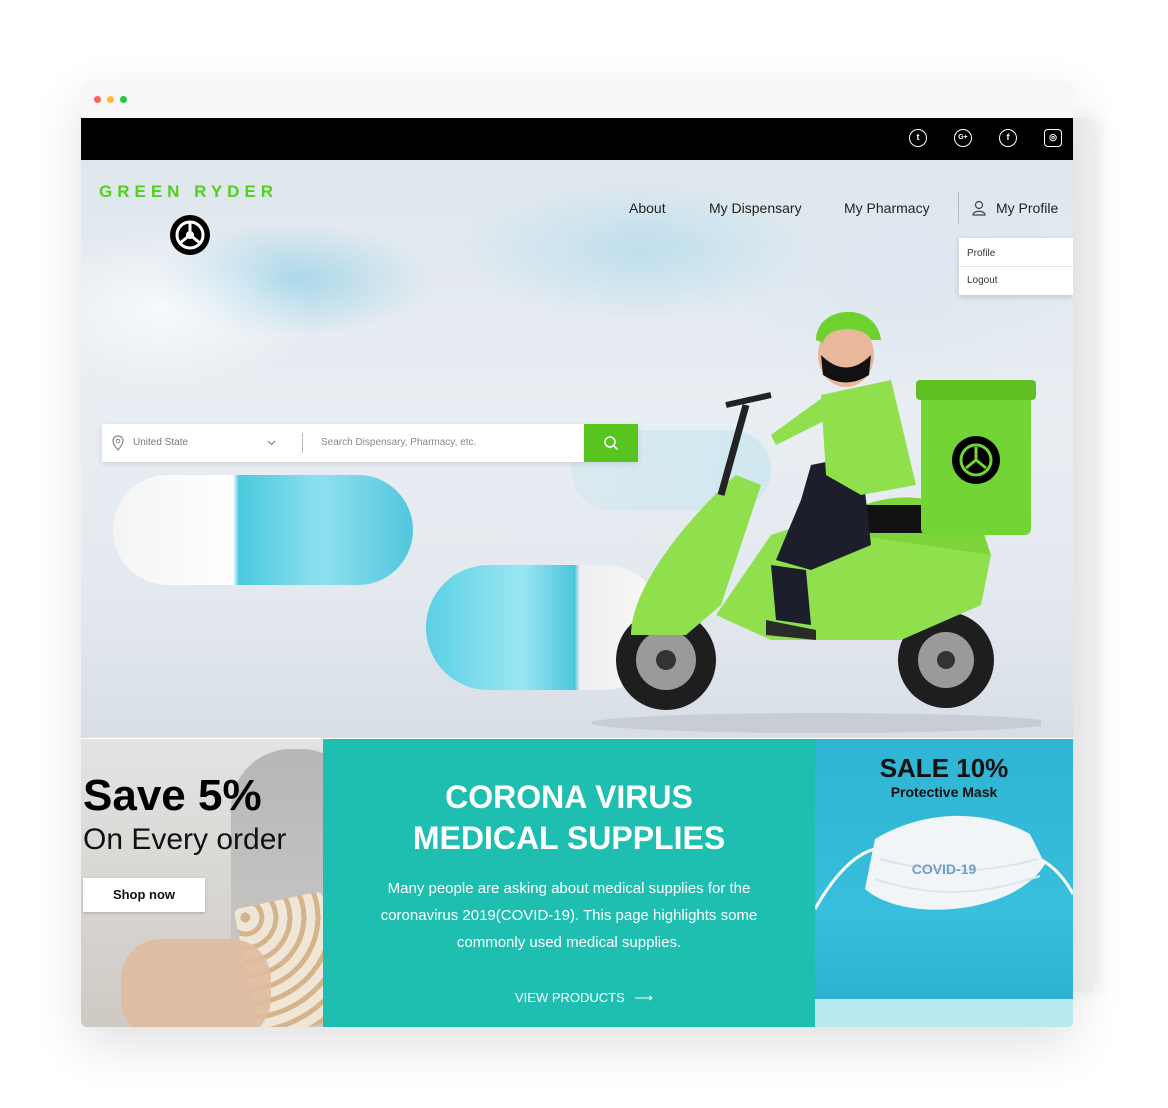 This screenshot has height=1108, width=1168. I want to click on promo-corona-title-line1: CORONA VIRUS, so click(569, 797).